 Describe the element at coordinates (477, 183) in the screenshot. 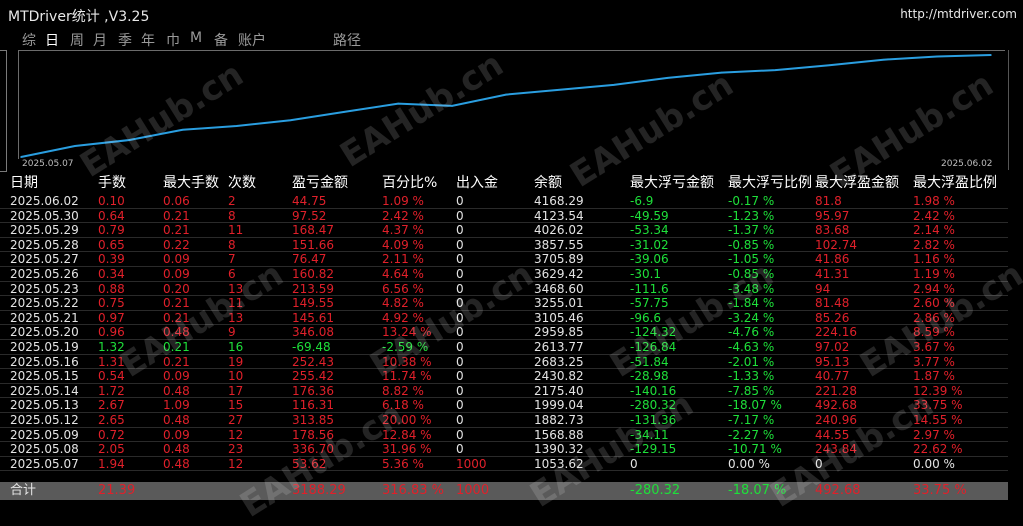

I see `col-header-6: 出入金` at that location.